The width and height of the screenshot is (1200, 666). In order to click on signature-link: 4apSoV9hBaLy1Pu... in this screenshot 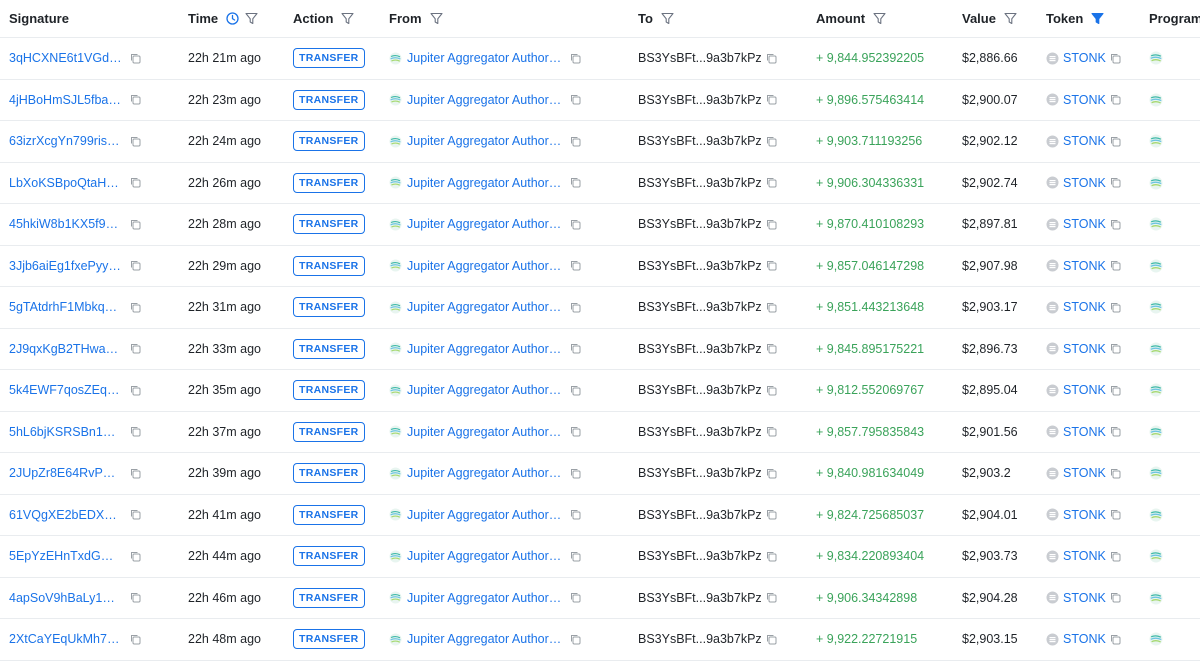, I will do `click(65, 598)`.